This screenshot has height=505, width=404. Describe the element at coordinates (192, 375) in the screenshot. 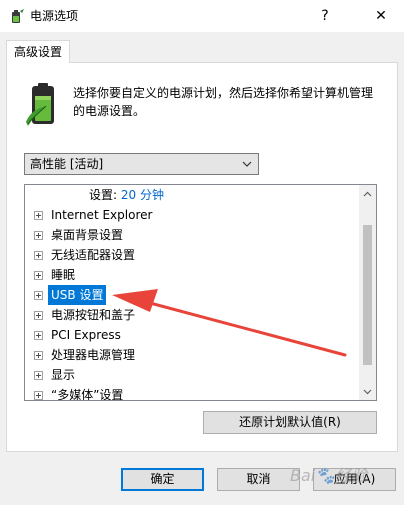

I see `tree-item-display: 显示` at that location.